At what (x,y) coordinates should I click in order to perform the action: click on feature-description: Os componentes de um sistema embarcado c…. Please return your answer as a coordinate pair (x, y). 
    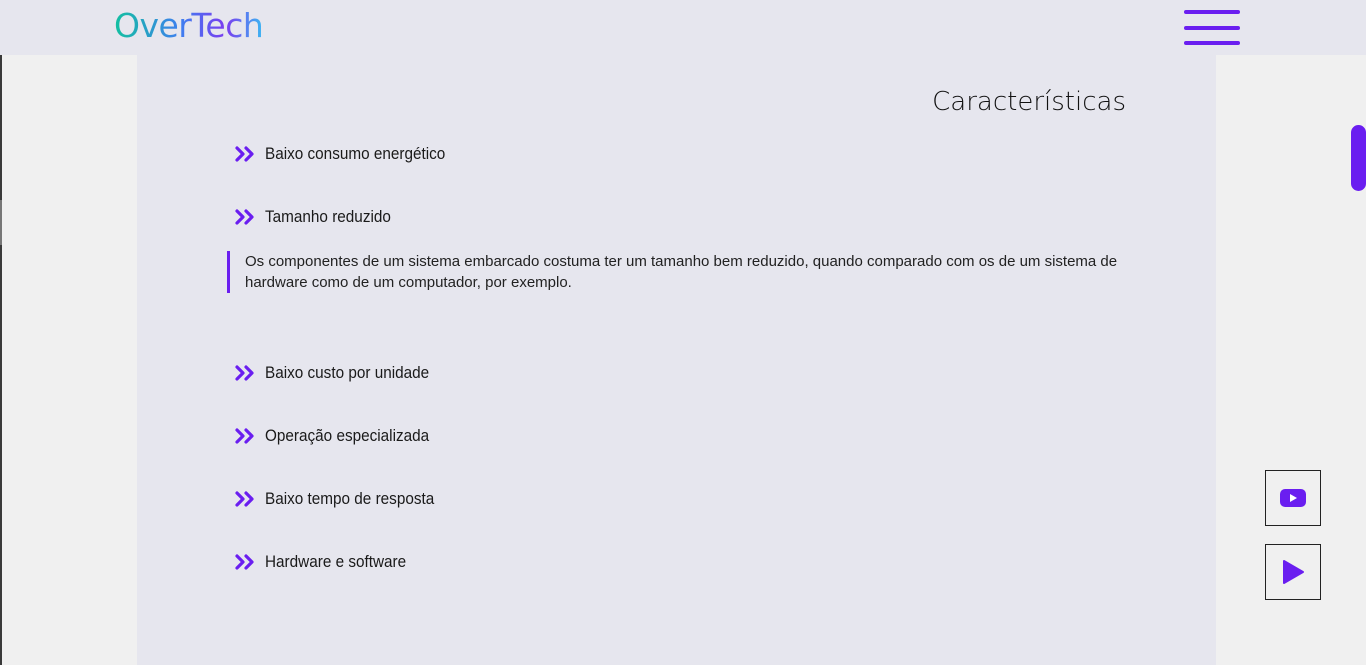
    Looking at the image, I should click on (677, 272).